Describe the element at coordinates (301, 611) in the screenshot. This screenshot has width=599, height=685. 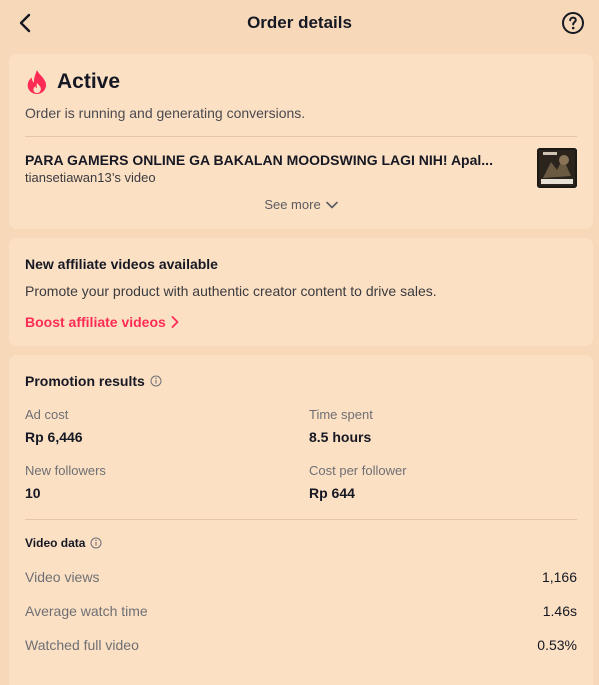
I see `video-data-row: Average watch time 1.46s` at that location.